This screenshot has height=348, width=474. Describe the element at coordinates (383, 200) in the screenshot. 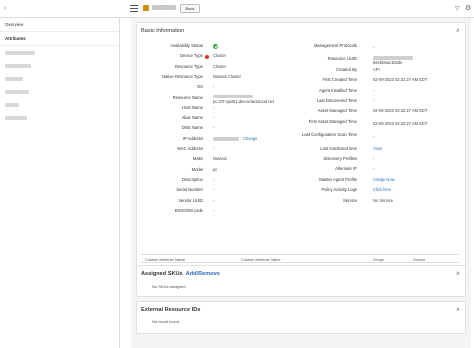

I see `field-value: No Service` at that location.